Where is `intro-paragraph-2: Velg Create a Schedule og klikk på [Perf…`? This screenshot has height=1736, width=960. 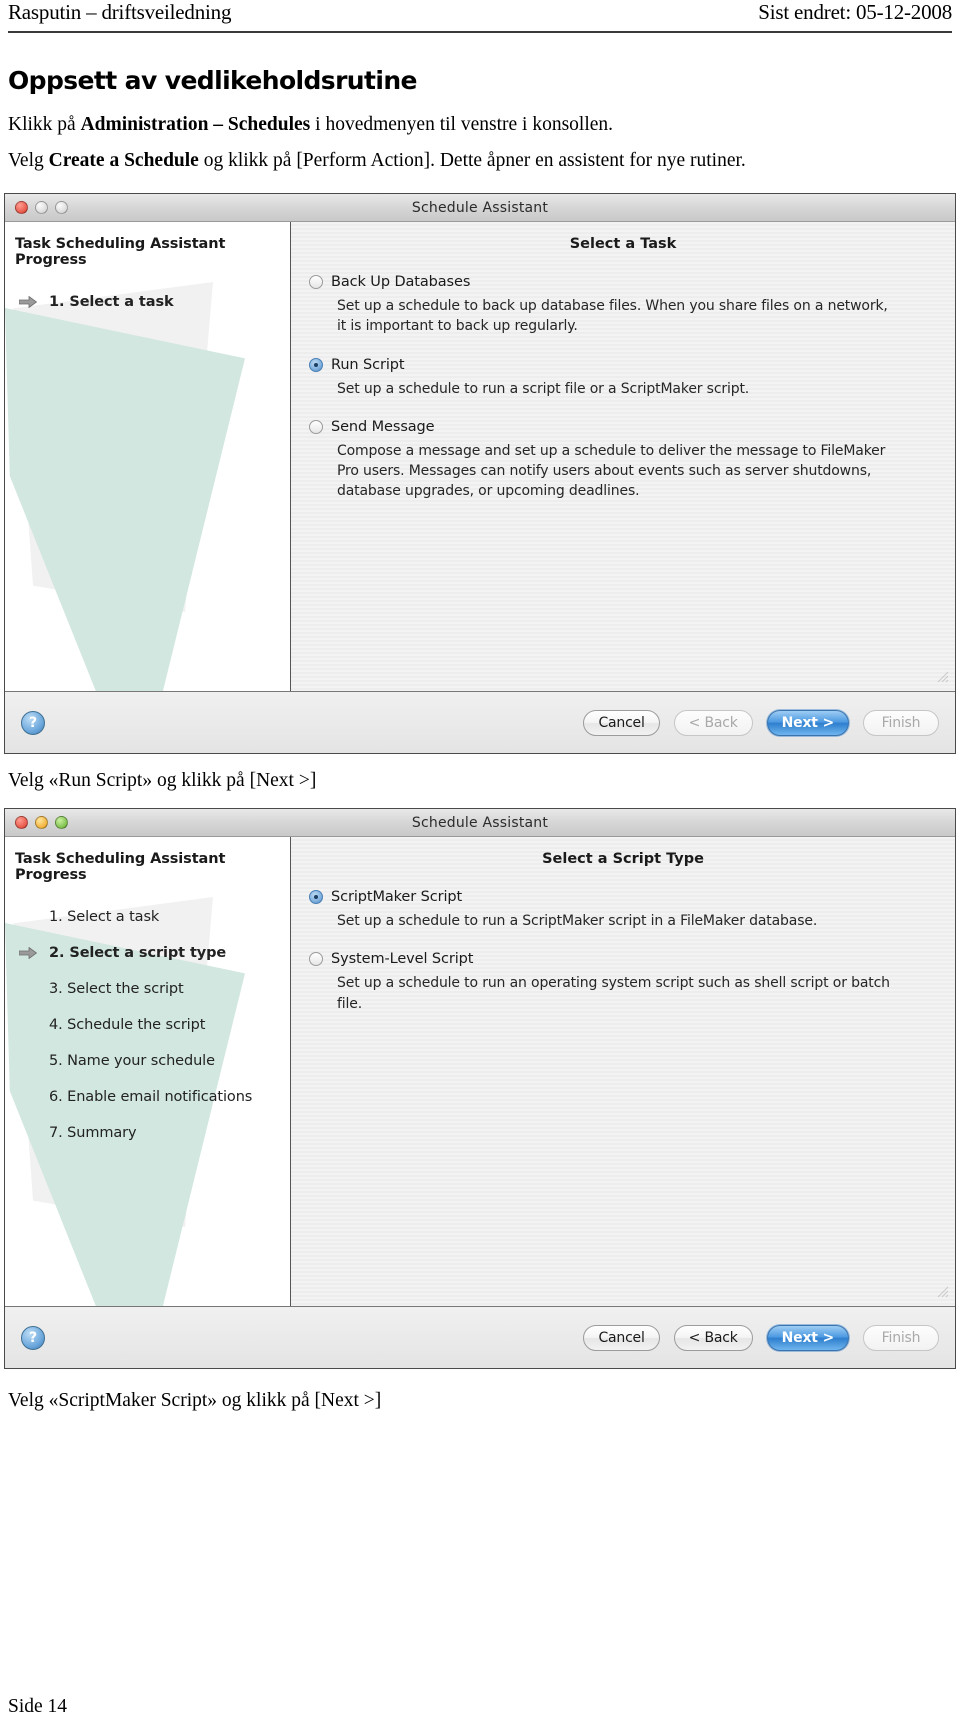 intro-paragraph-2: Velg Create a Schedule og klikk på [Perf… is located at coordinates (377, 161).